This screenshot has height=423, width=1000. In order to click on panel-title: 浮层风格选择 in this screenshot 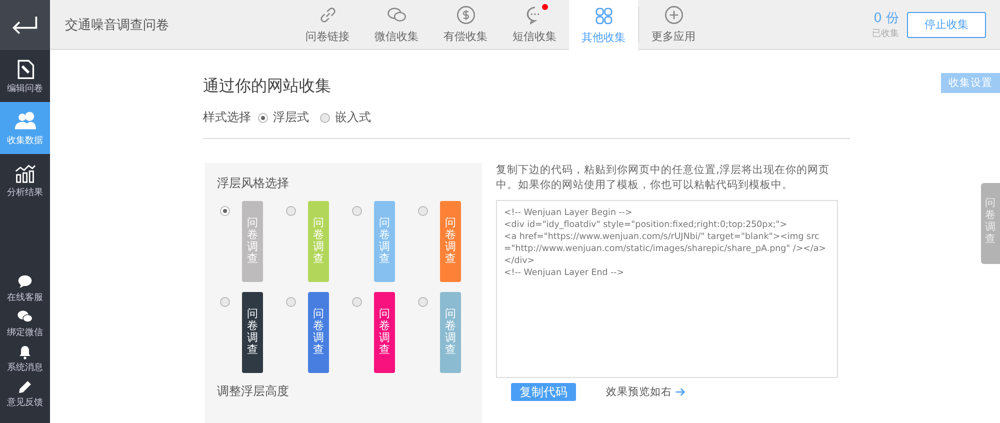, I will do `click(253, 183)`.